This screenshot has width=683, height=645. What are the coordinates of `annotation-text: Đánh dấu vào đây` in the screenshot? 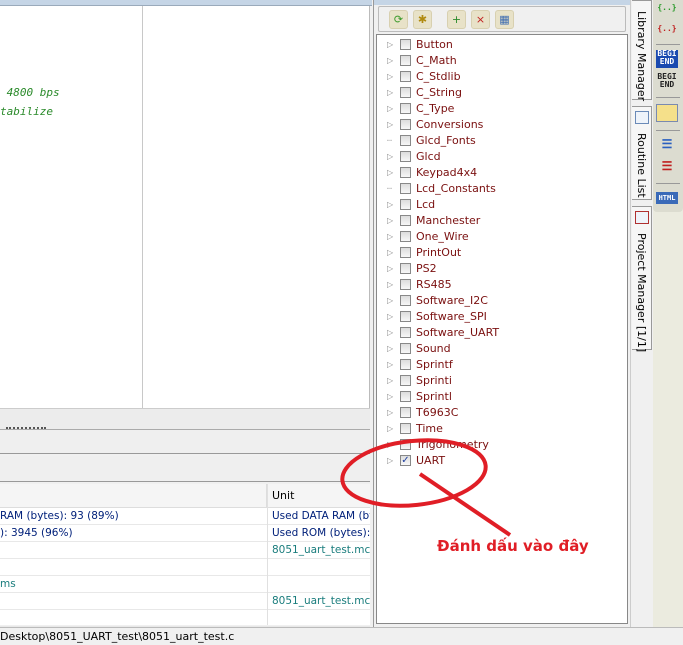 It's located at (513, 546).